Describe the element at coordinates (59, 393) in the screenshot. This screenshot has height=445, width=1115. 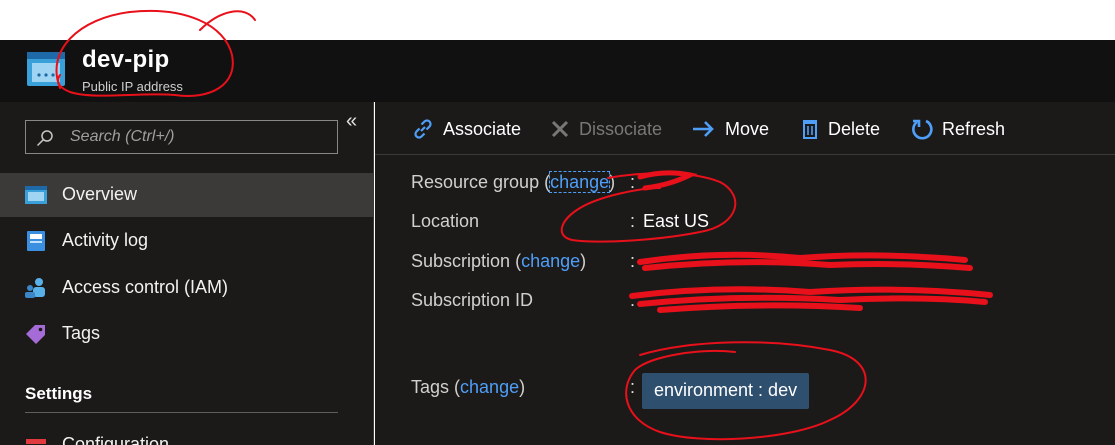
I see `settings-section-title: Settings` at that location.